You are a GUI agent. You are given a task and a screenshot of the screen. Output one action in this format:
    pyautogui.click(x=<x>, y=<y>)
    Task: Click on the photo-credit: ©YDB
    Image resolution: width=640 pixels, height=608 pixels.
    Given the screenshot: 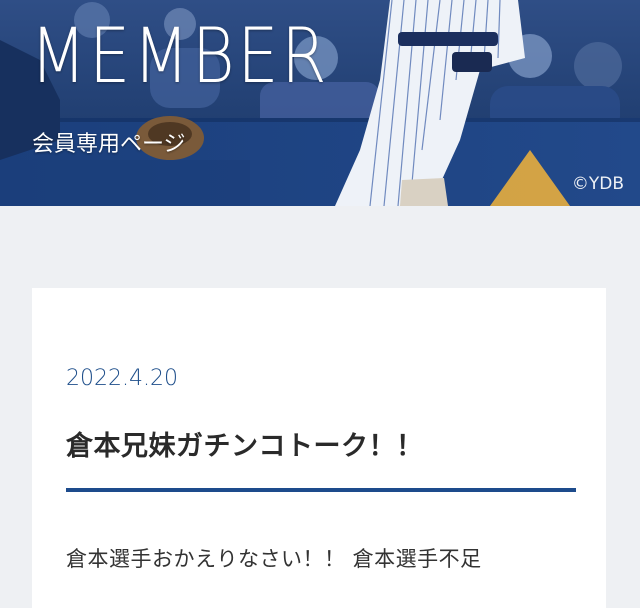 What is the action you would take?
    pyautogui.click(x=597, y=184)
    